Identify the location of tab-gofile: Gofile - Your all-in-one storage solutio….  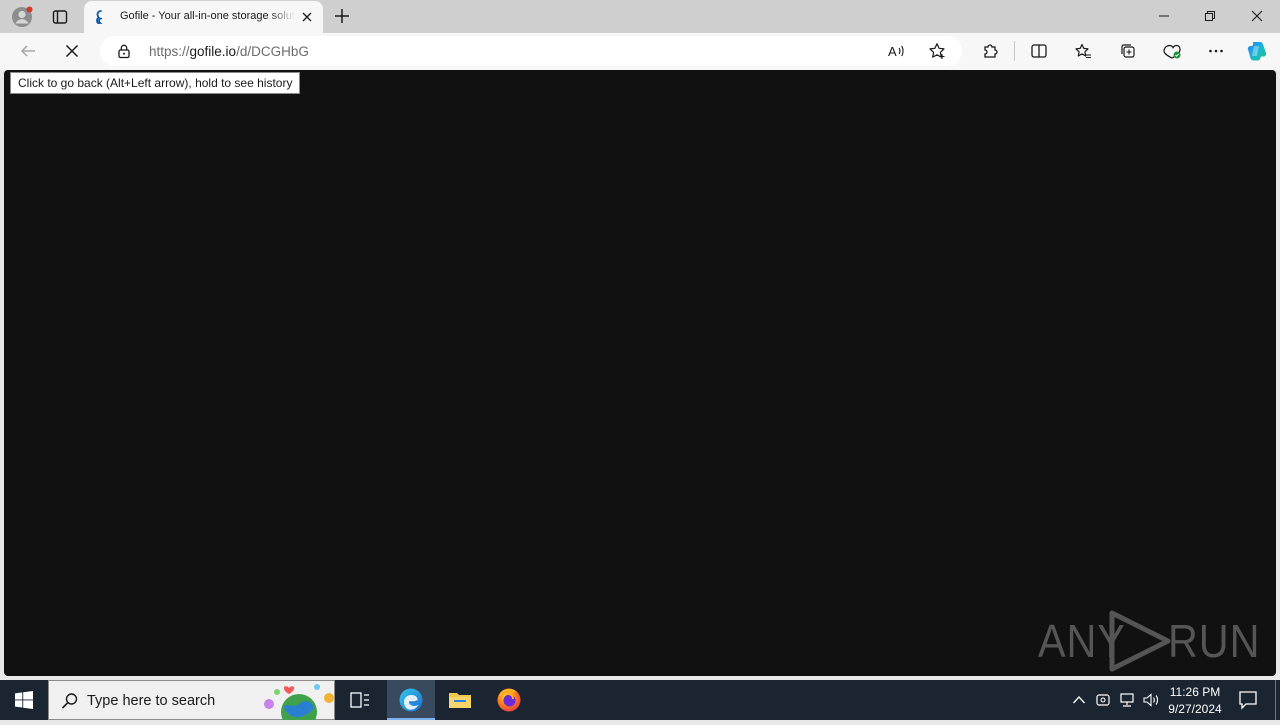
(203, 17).